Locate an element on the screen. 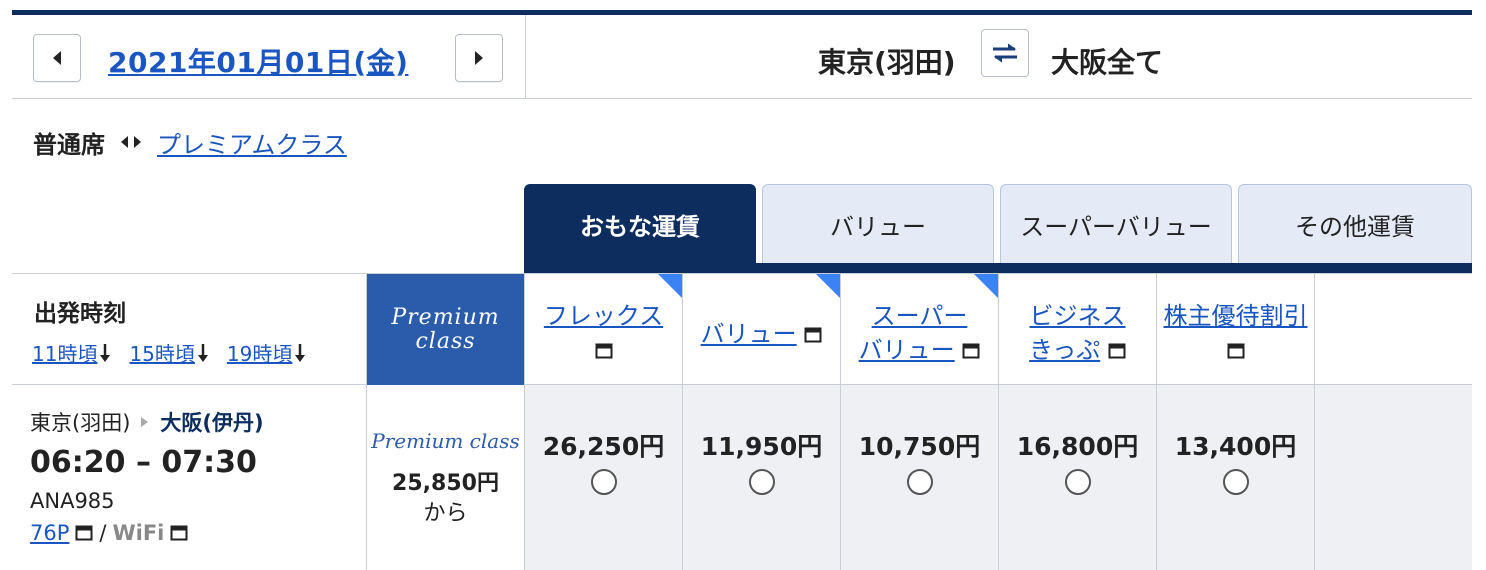 The image size is (1486, 570). route-panel: 東京(羽田) 大阪全て is located at coordinates (999, 57).